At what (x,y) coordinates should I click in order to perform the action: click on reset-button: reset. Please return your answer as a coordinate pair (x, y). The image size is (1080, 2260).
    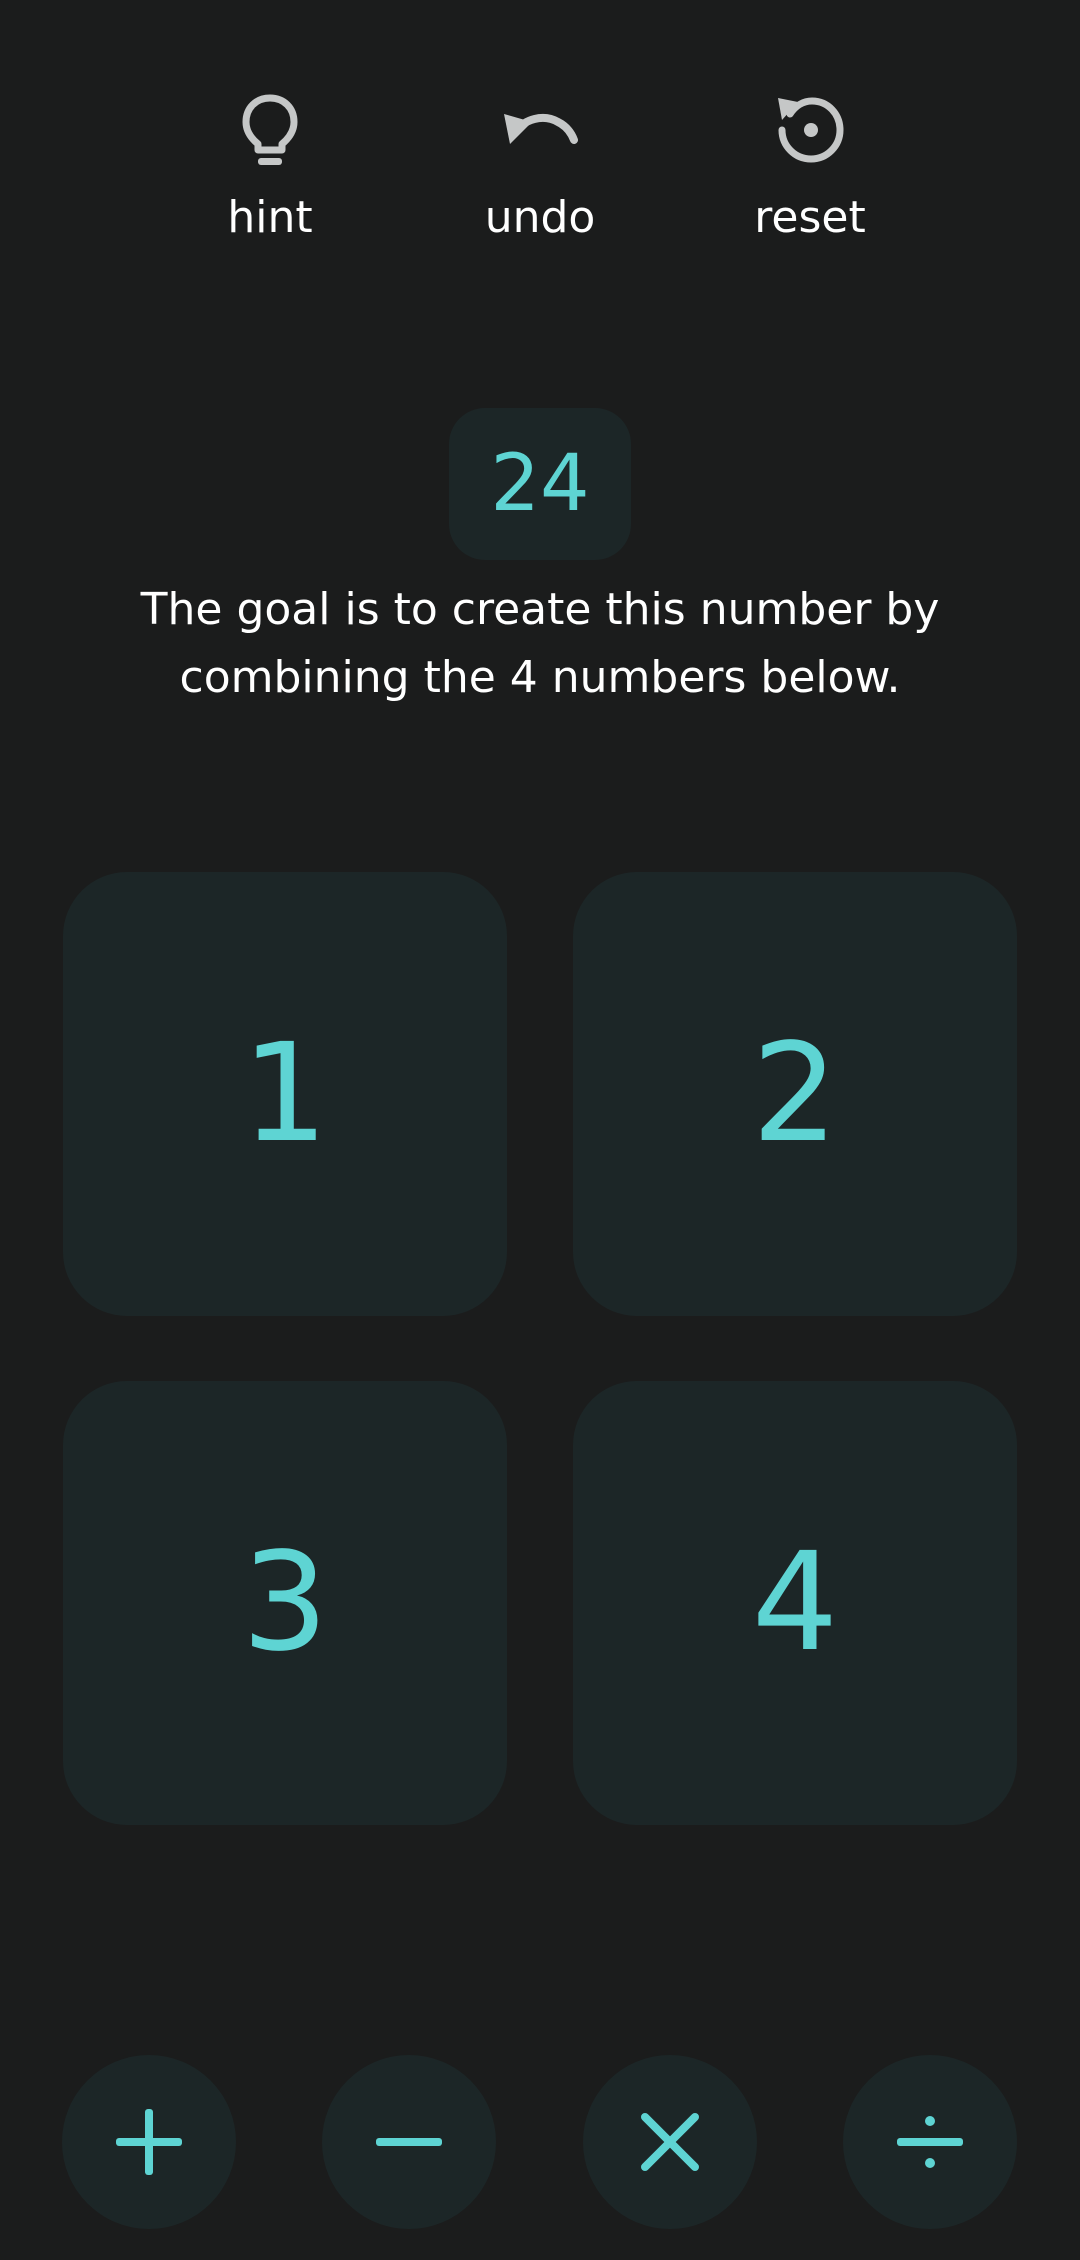
    Looking at the image, I should click on (810, 180).